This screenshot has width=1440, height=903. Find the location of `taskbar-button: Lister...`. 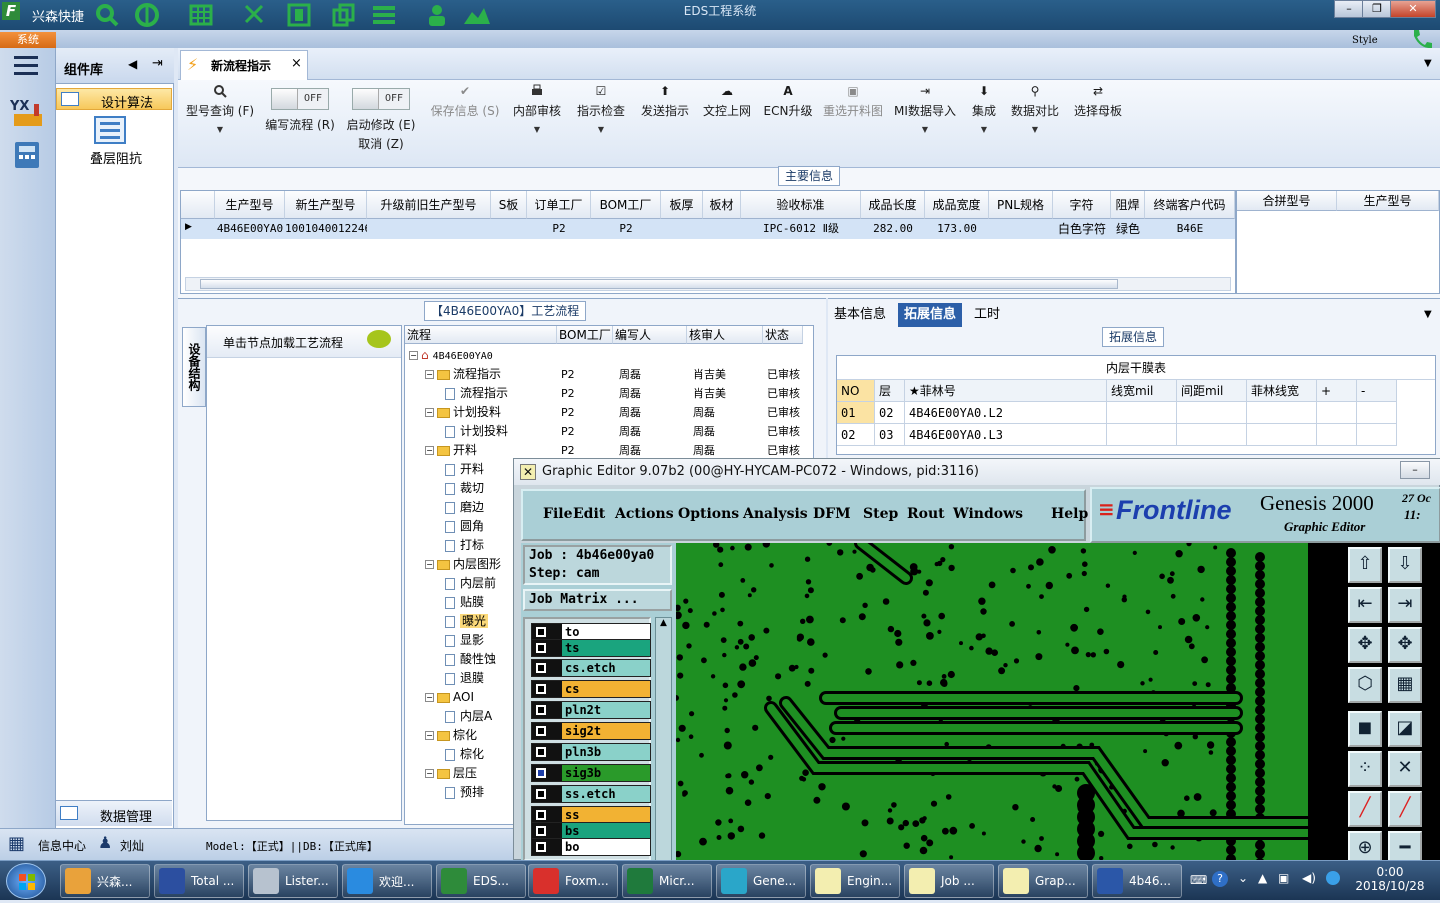

taskbar-button: Lister... is located at coordinates (293, 881).